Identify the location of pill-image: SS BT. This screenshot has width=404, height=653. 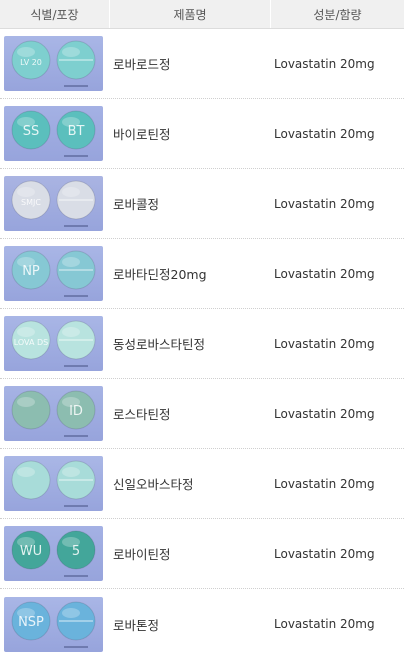
(53, 133).